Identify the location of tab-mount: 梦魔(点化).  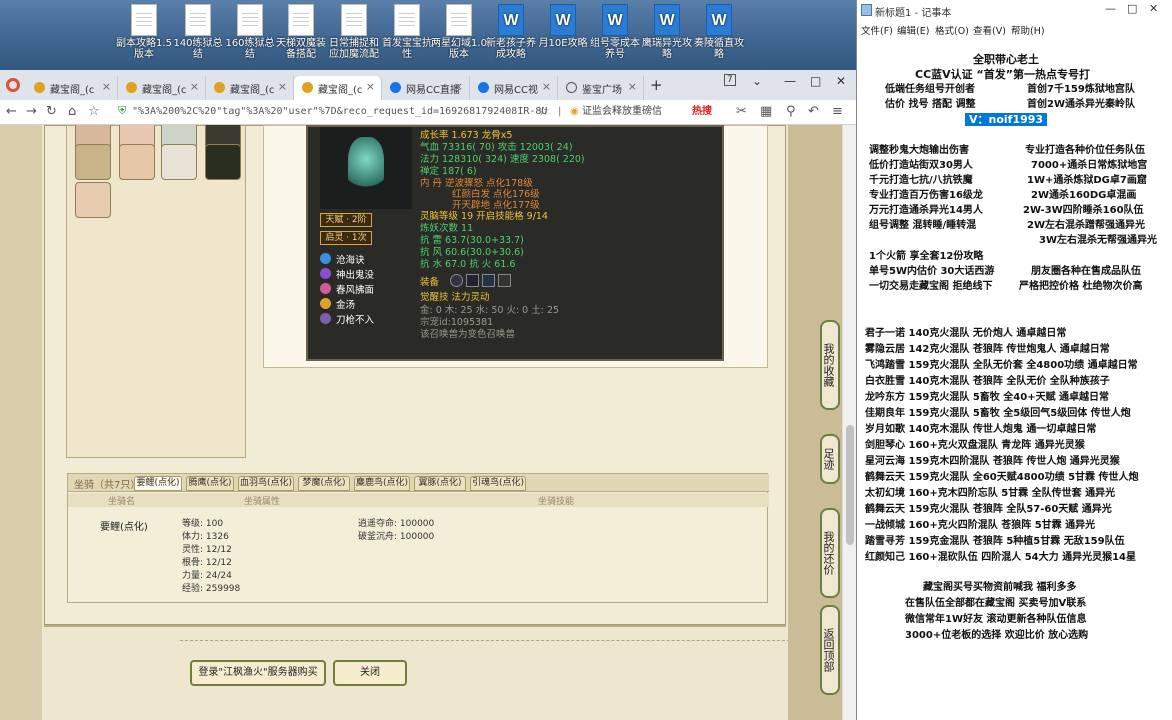
(324, 483).